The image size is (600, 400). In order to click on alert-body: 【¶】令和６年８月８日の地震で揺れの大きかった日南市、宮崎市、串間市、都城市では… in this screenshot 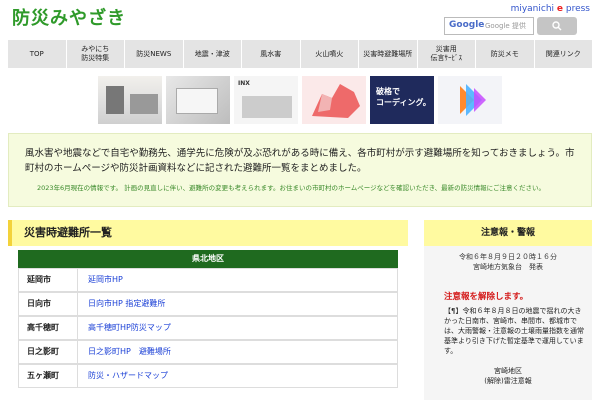, I will do `click(514, 331)`.